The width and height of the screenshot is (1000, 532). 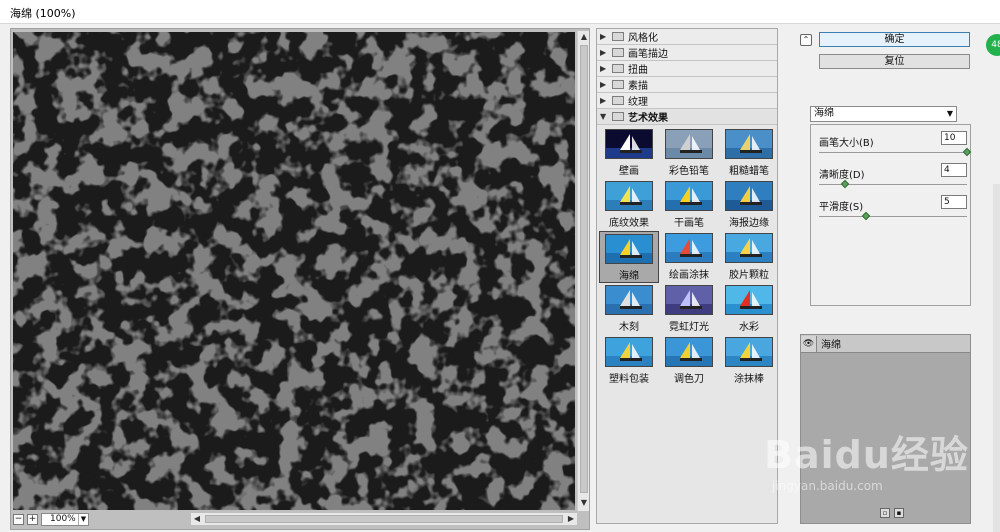 I want to click on trash-icon: ▪, so click(x=899, y=513).